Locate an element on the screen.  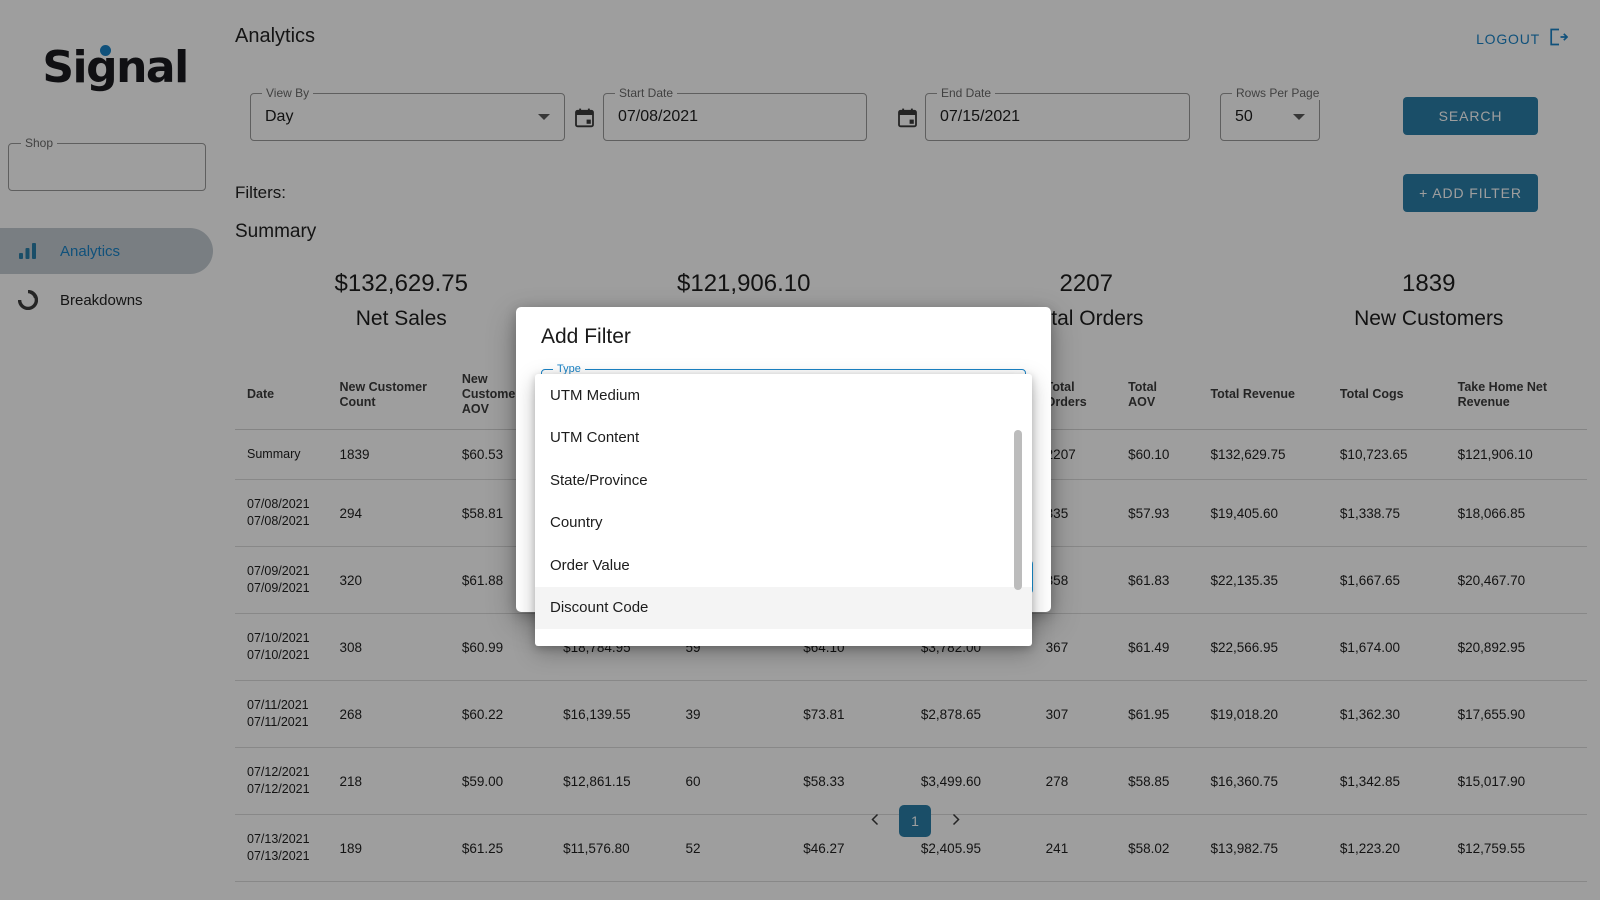
table-cell: $17,045.25 is located at coordinates (1516, 890).